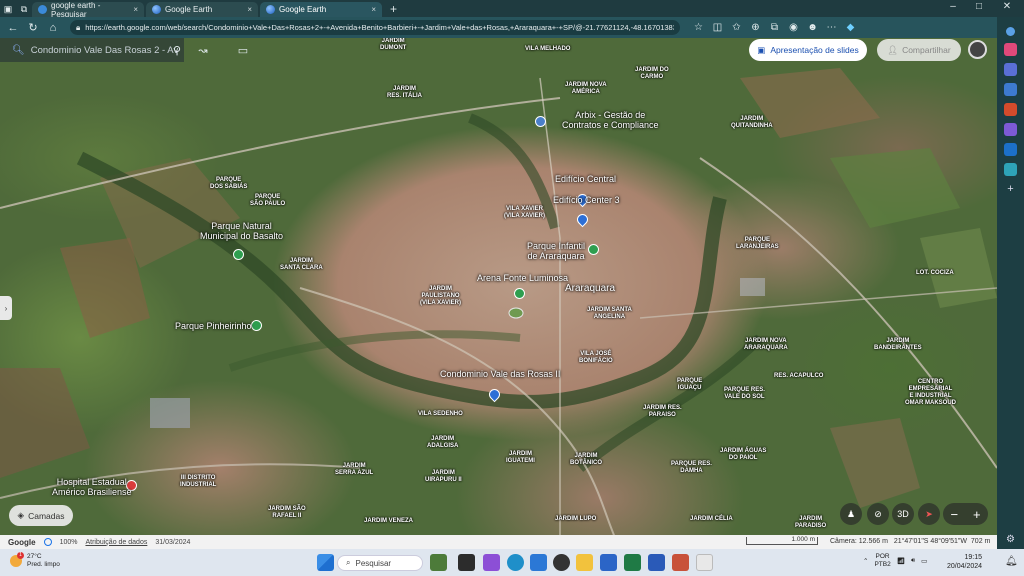 The image size is (1024, 576). I want to click on add-sidebar-icon: +, so click(1010, 189).